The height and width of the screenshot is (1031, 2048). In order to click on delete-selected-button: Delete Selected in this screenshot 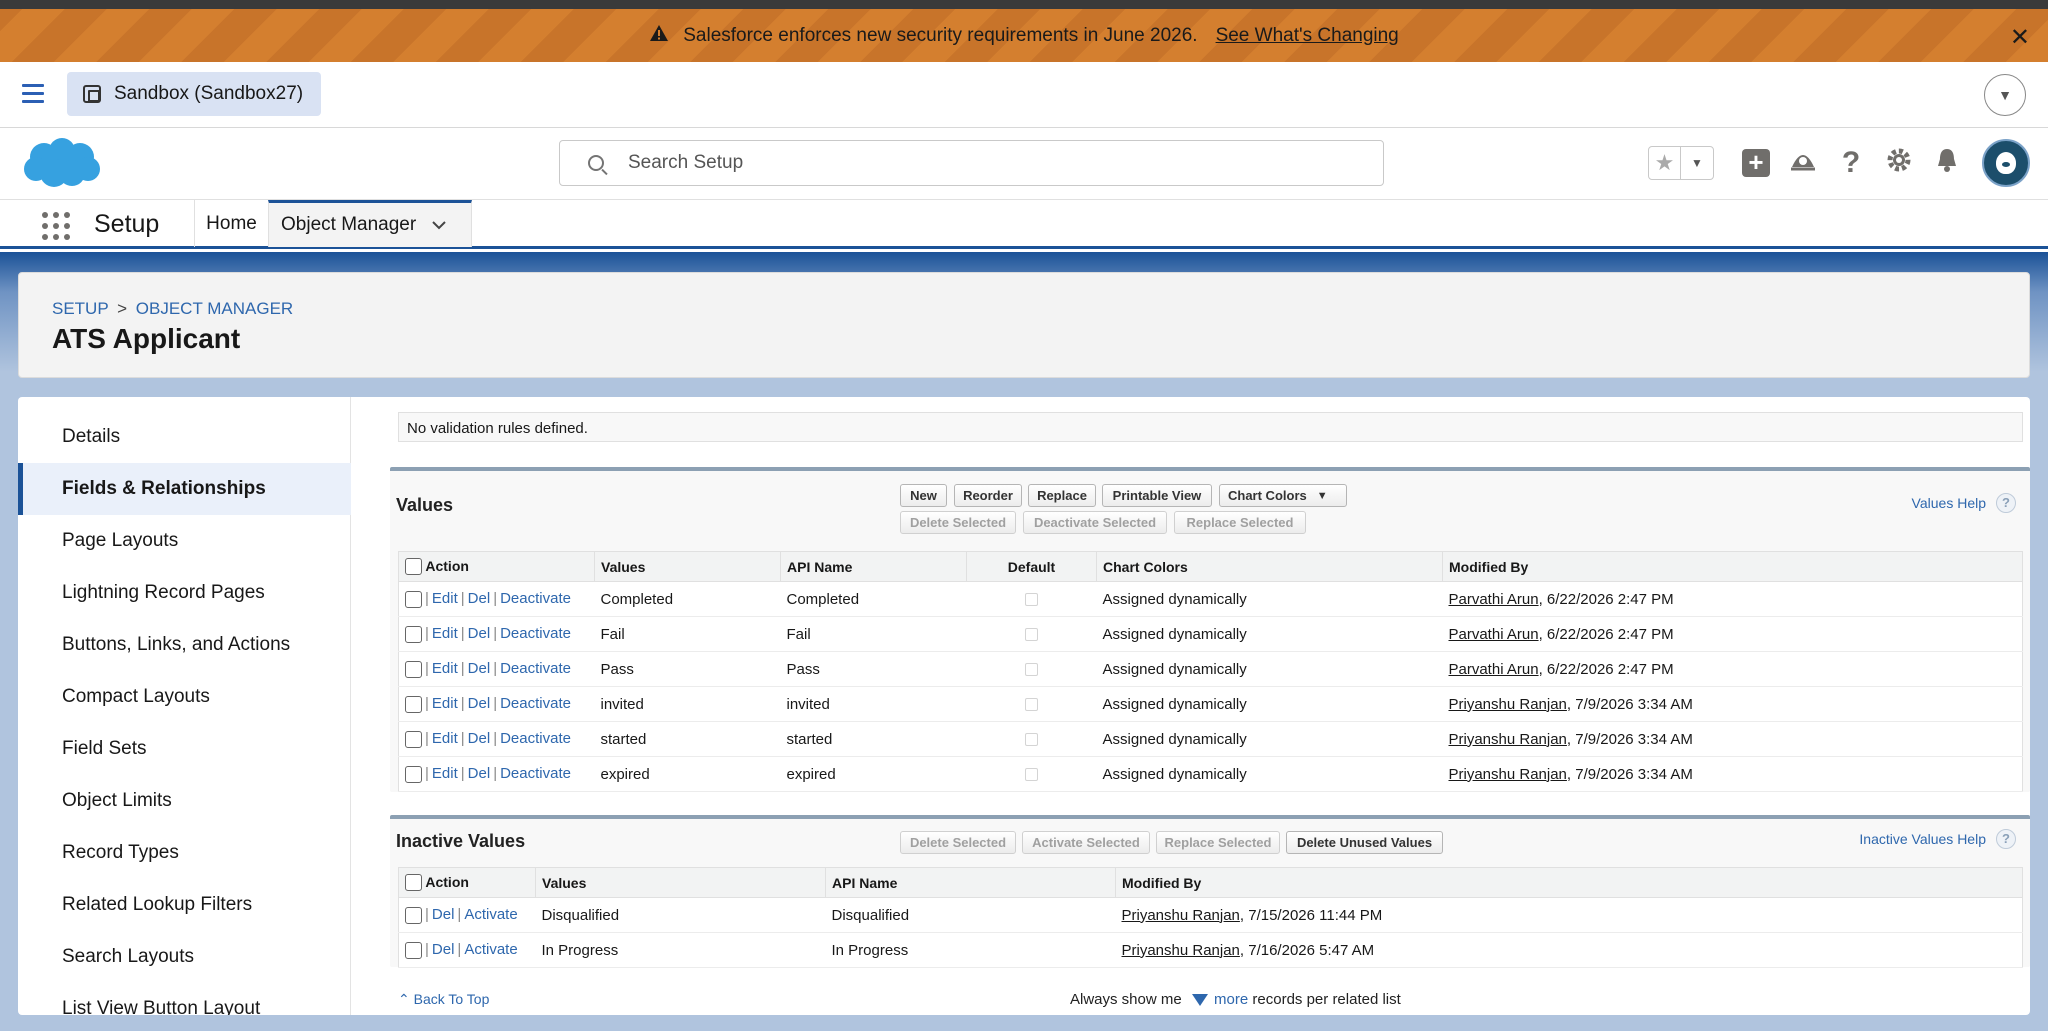, I will do `click(958, 522)`.